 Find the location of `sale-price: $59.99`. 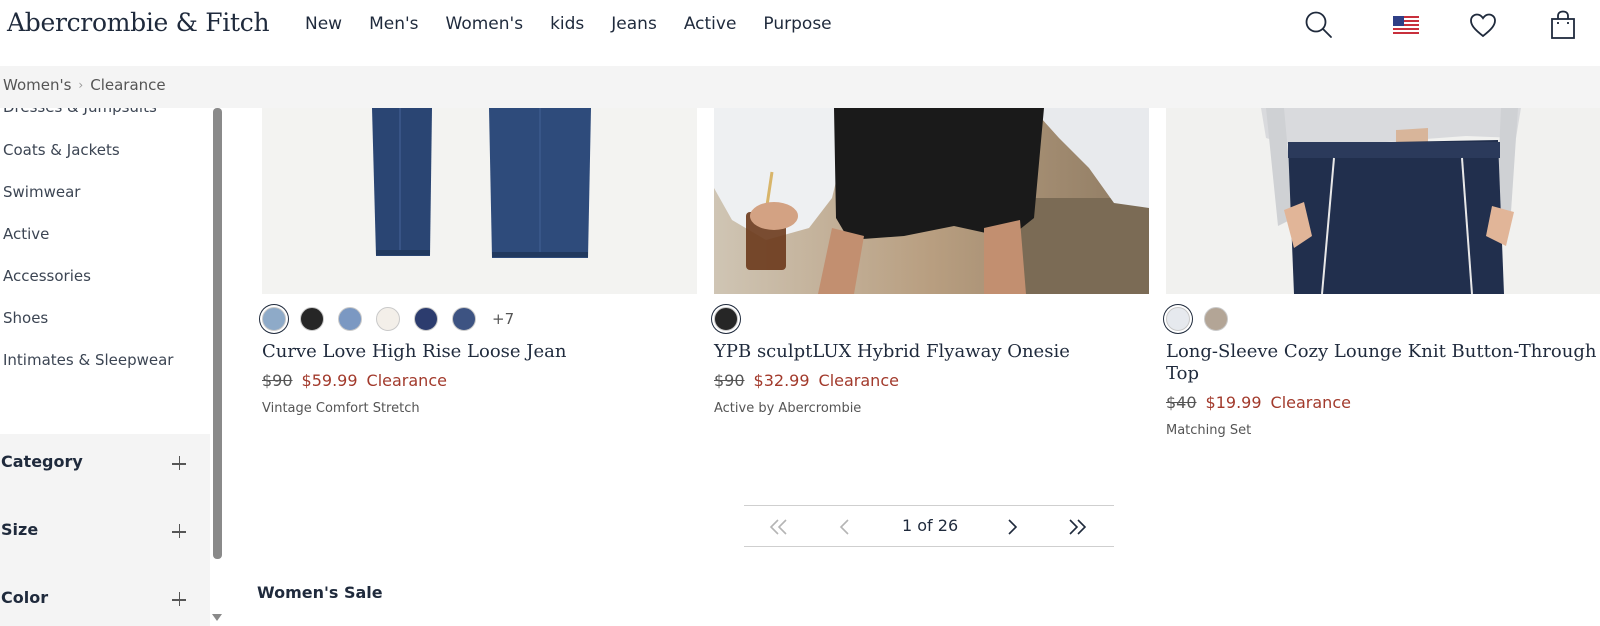

sale-price: $59.99 is located at coordinates (329, 380).